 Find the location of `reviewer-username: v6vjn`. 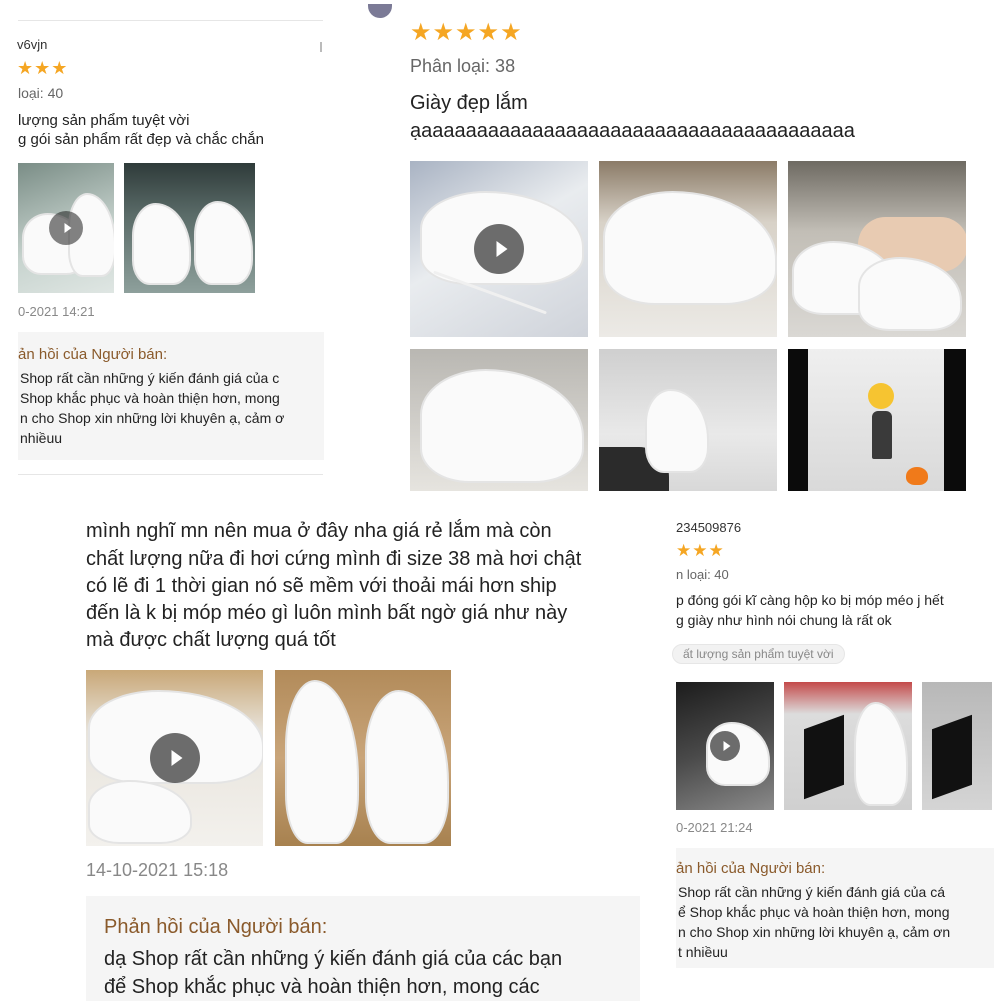

reviewer-username: v6vjn is located at coordinates (32, 44).